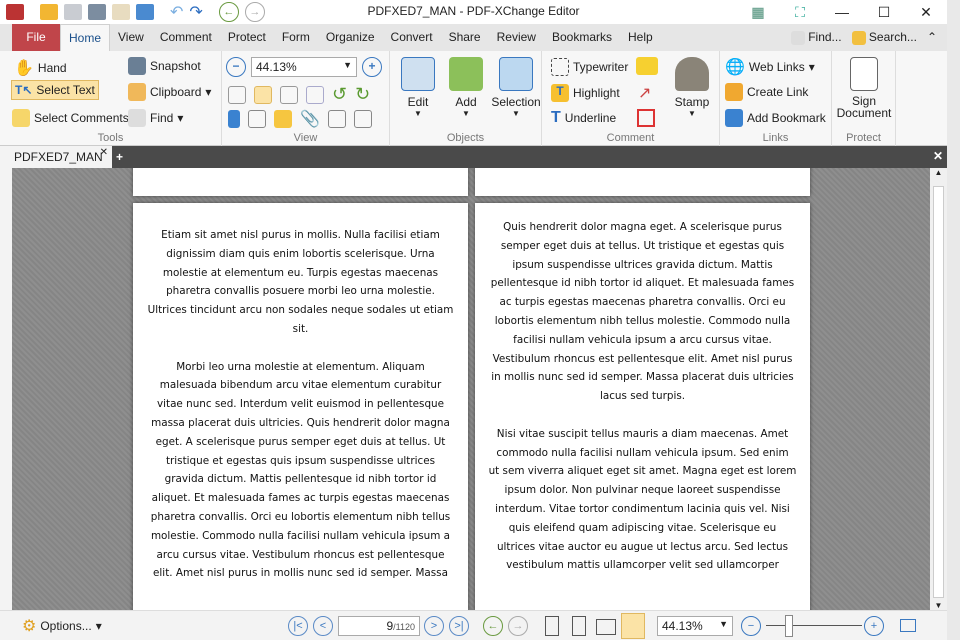 The width and height of the screenshot is (960, 640). What do you see at coordinates (49, 12) in the screenshot?
I see `open-folder-icon` at bounding box center [49, 12].